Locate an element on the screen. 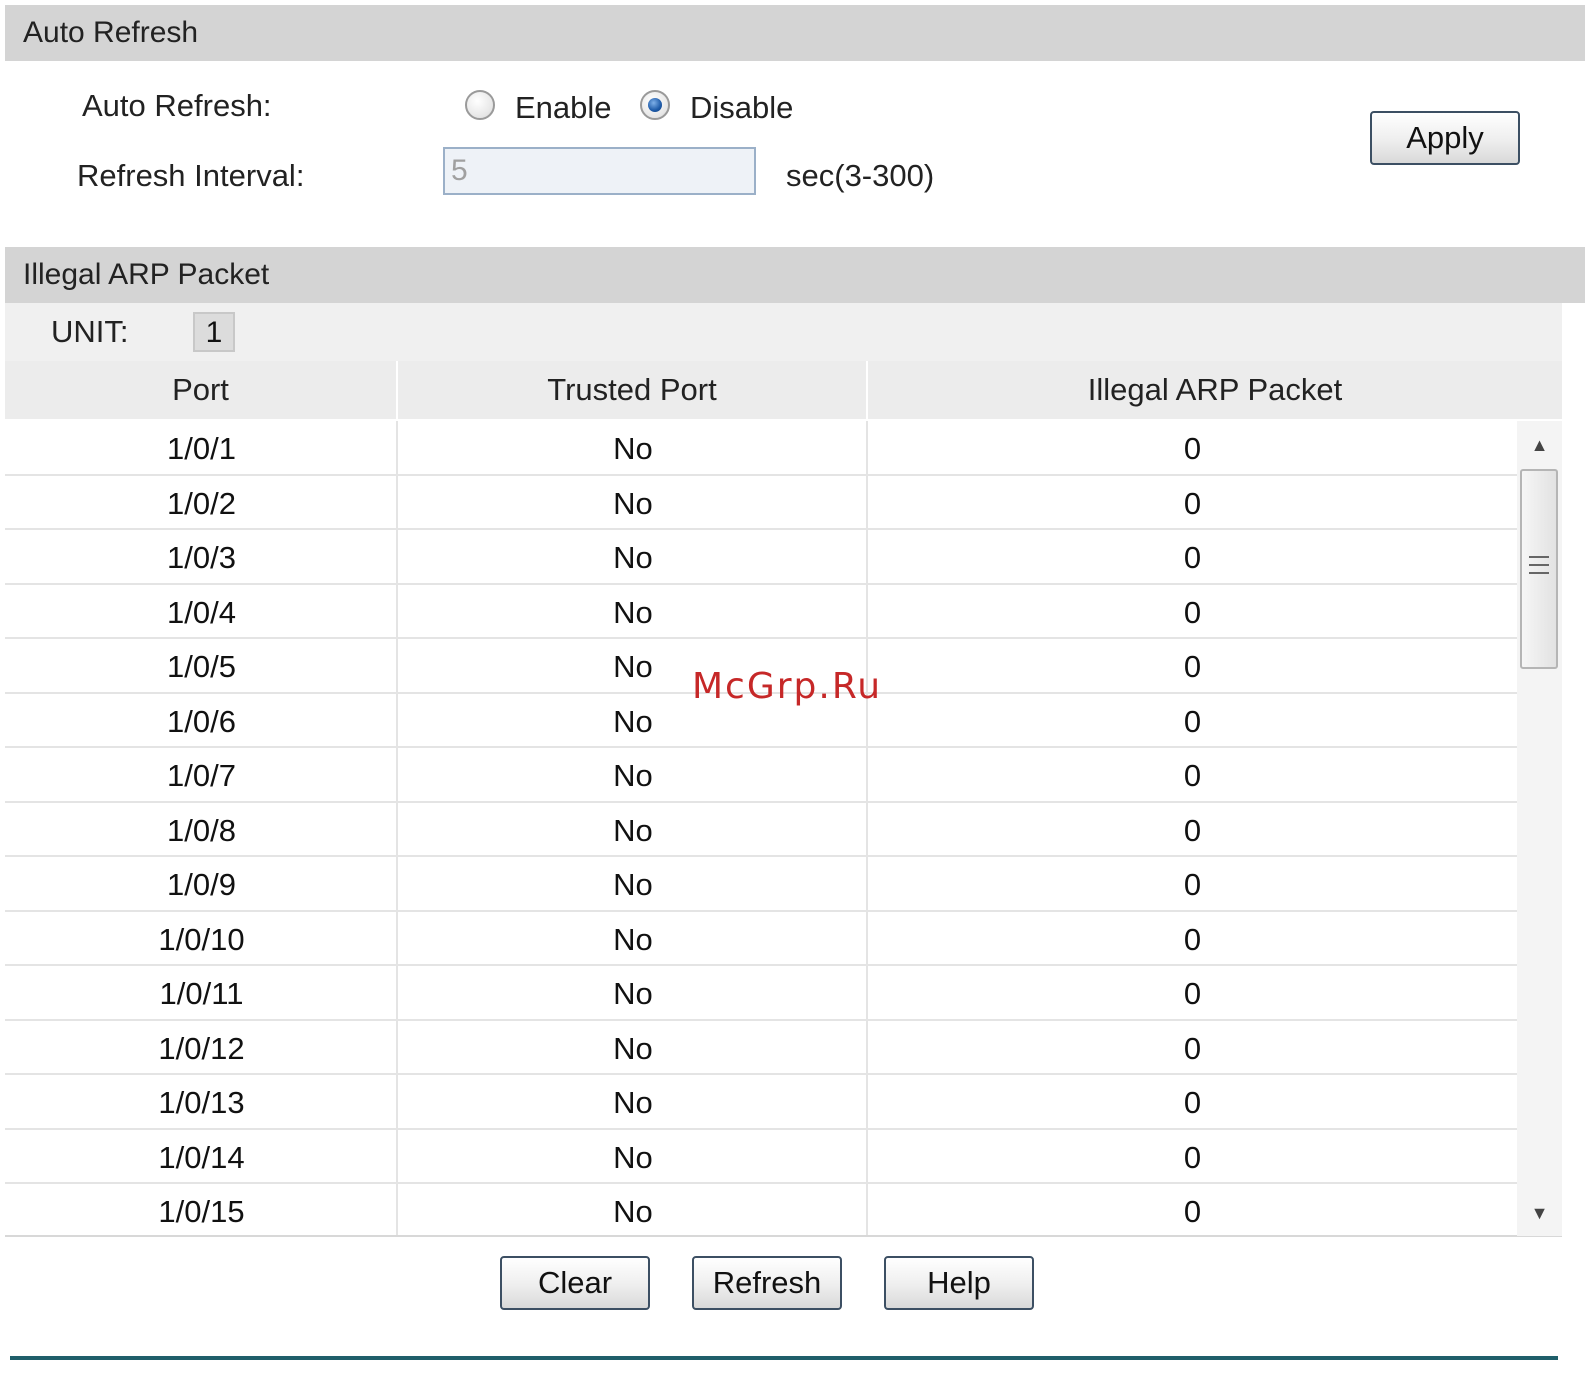 The image size is (1589, 1393). column-header-trusted-port: Trusted Port is located at coordinates (632, 390).